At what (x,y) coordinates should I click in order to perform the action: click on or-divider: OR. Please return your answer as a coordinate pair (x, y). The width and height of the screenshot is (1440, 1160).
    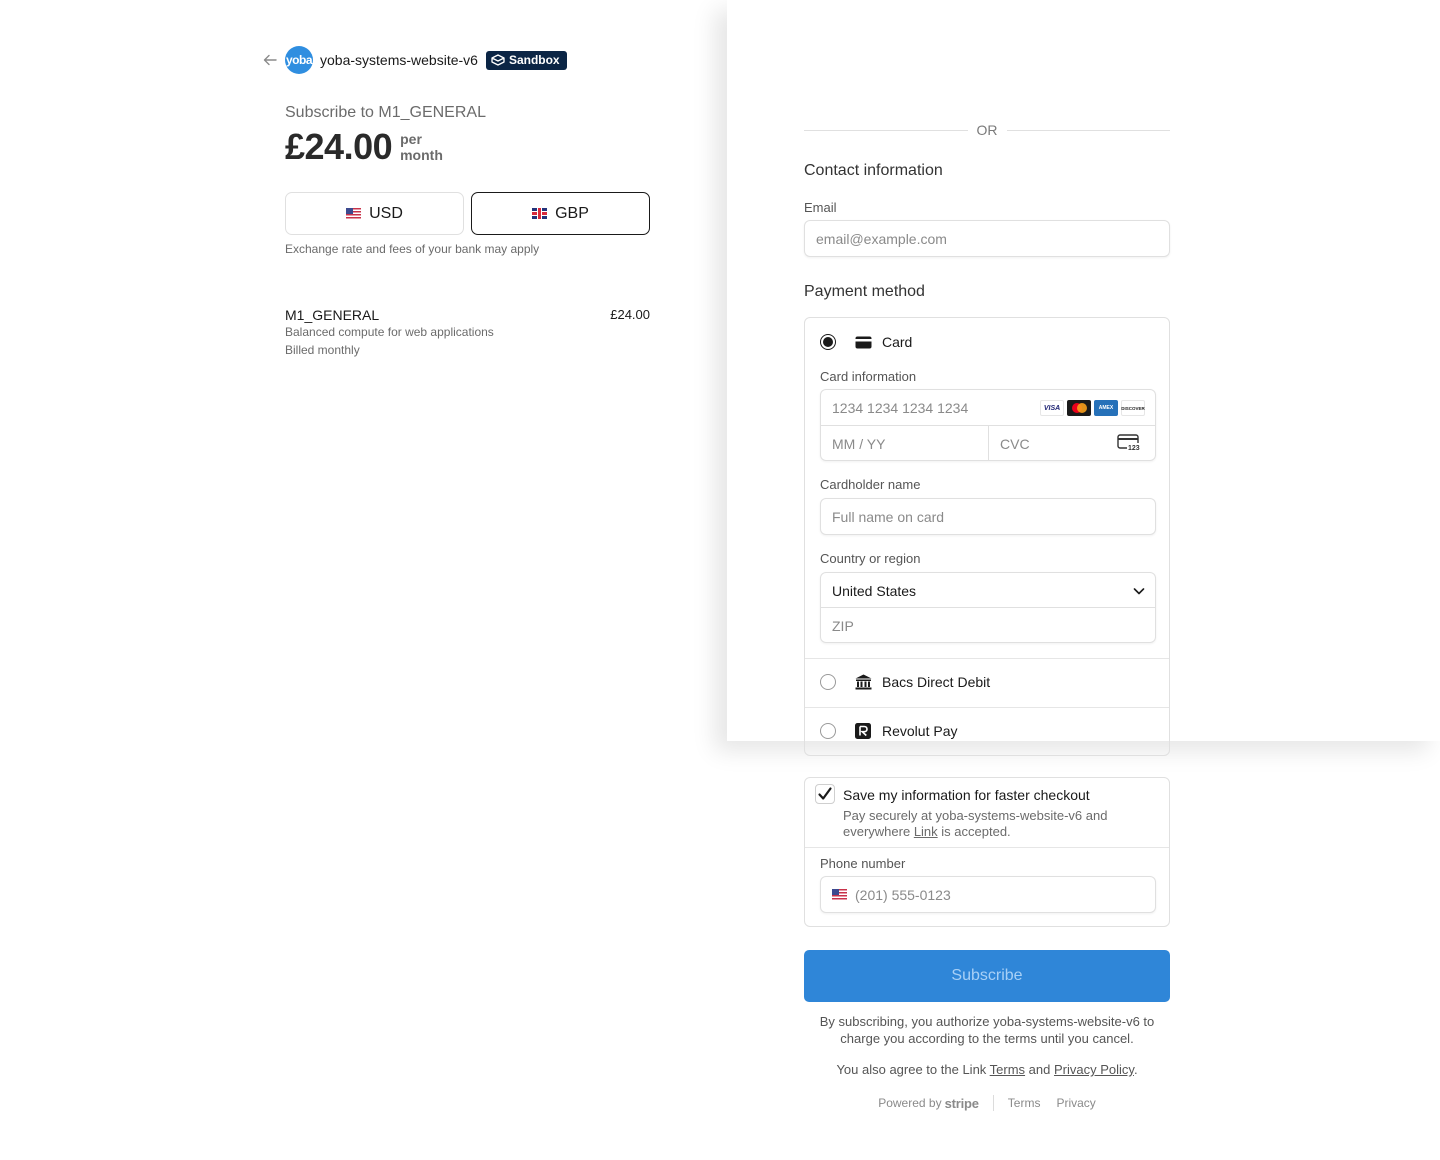
    Looking at the image, I should click on (987, 130).